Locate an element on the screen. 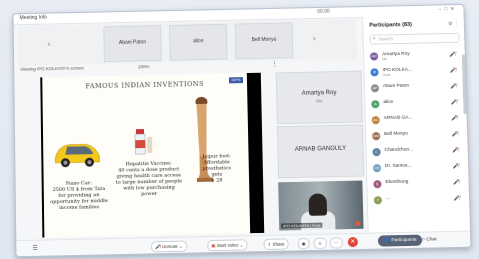 The image size is (479, 259). more-button: ⋯ is located at coordinates (336, 243).